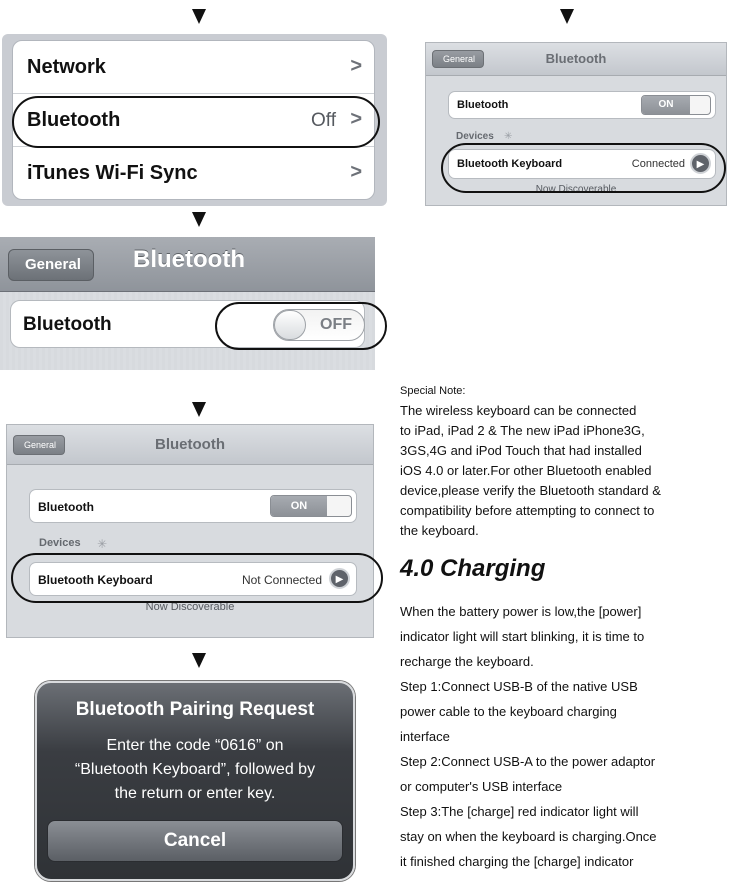 This screenshot has width=733, height=885. I want to click on dialog-message-line: the return or enter key., so click(195, 793).